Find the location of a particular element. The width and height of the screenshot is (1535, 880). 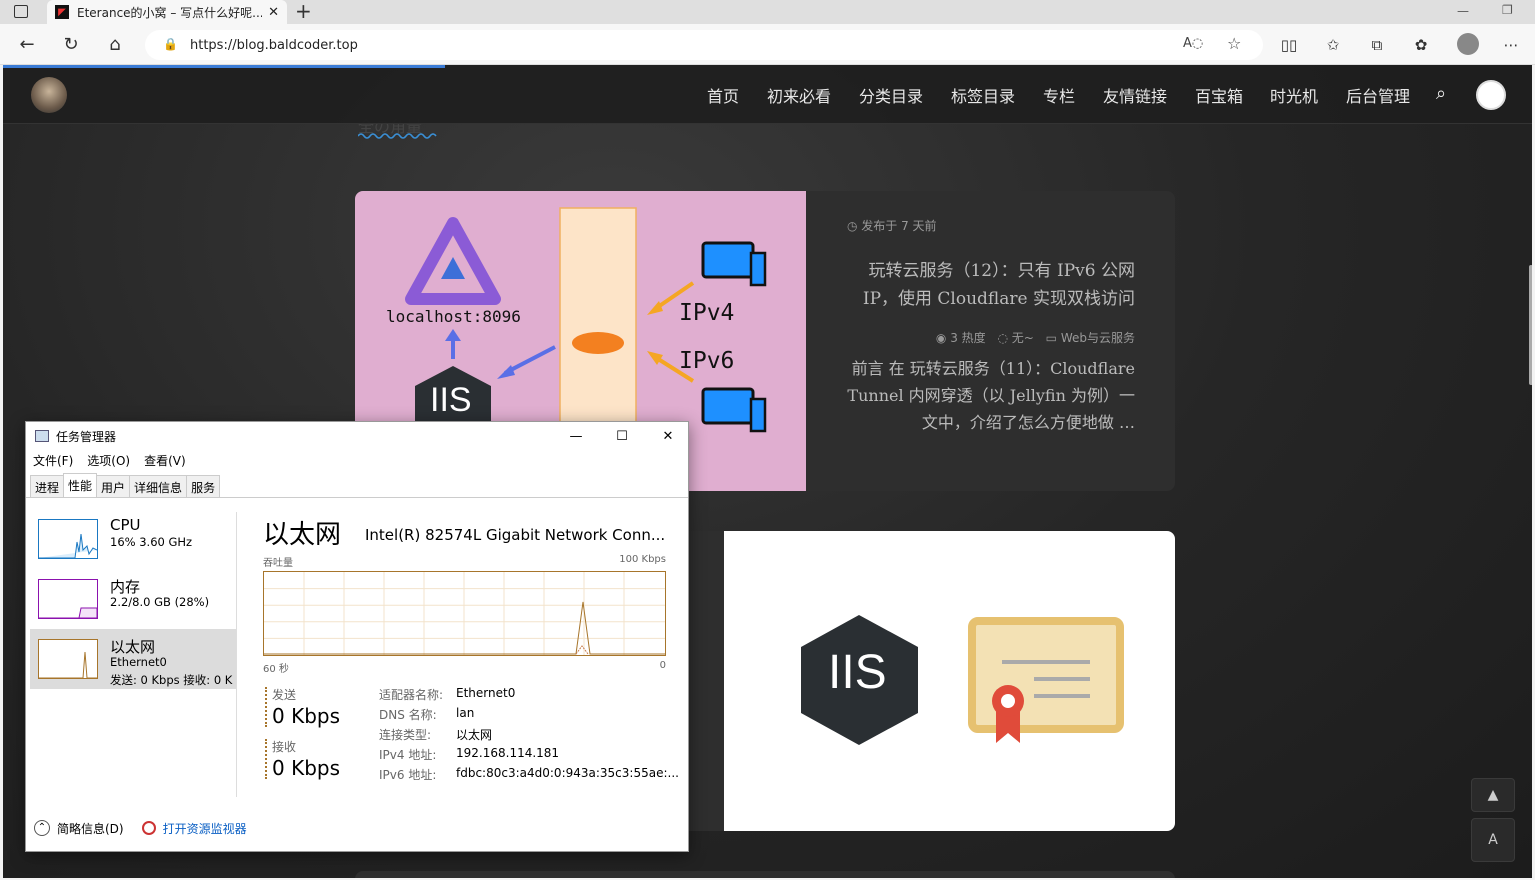

search-icon: ⌕ is located at coordinates (1441, 93).